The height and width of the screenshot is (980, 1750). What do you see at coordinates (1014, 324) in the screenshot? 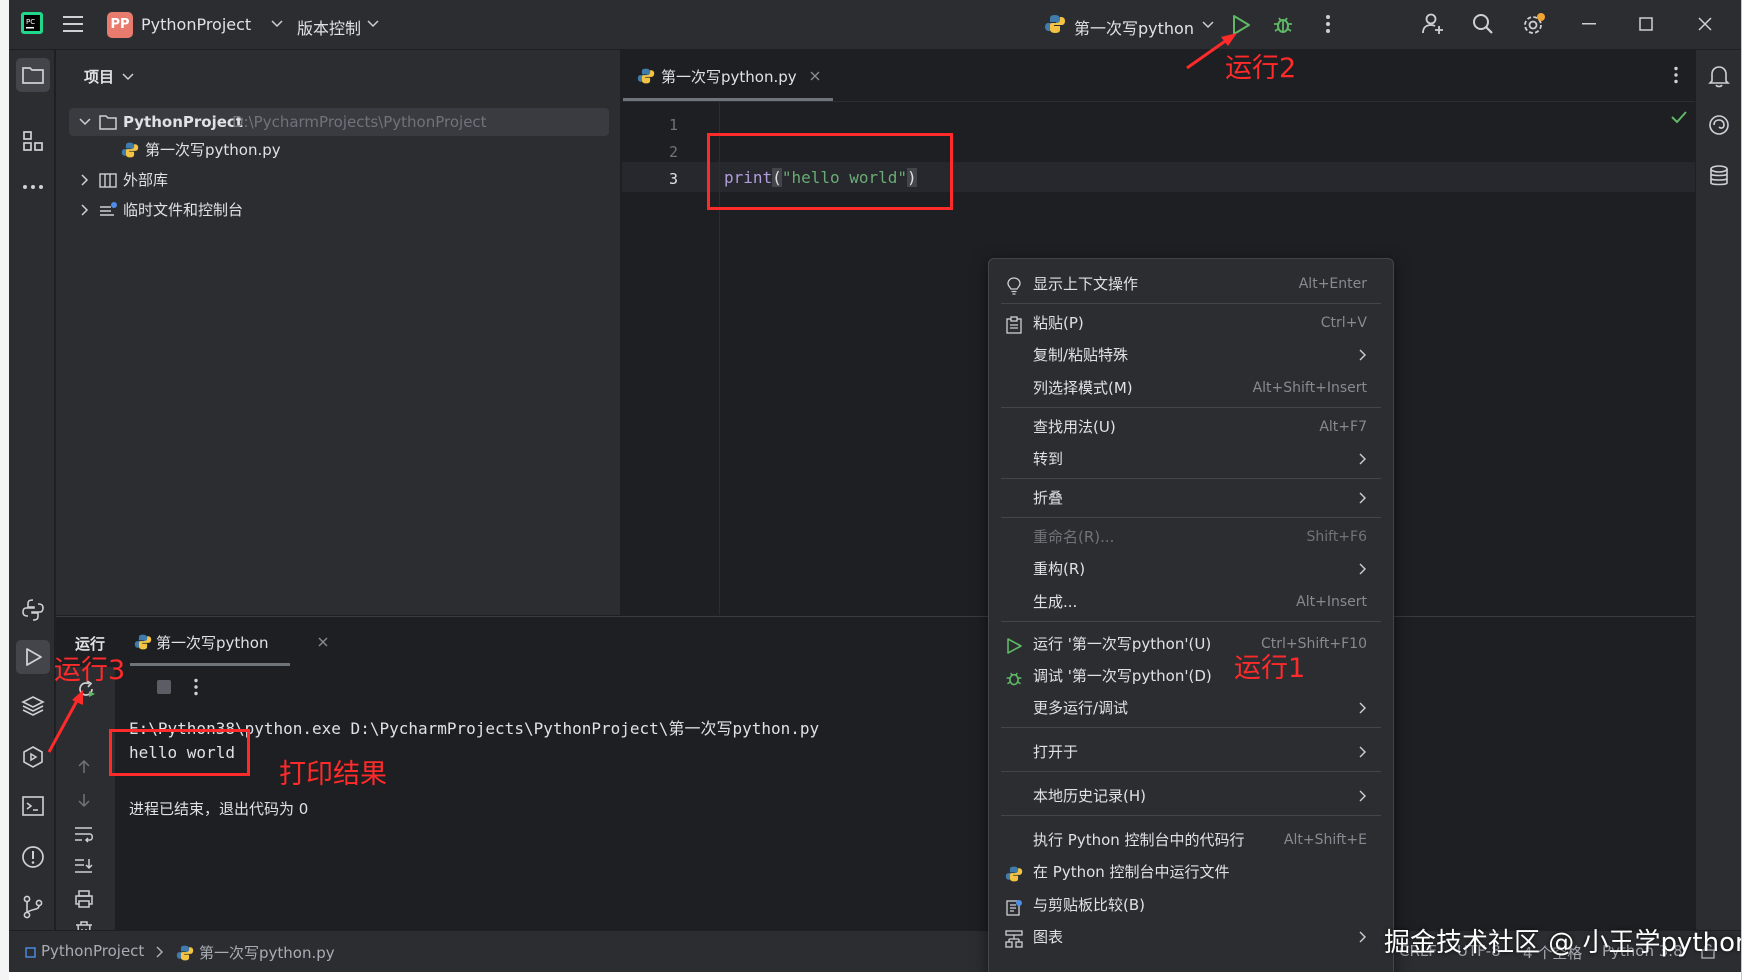
I see `clipboard-icon` at bounding box center [1014, 324].